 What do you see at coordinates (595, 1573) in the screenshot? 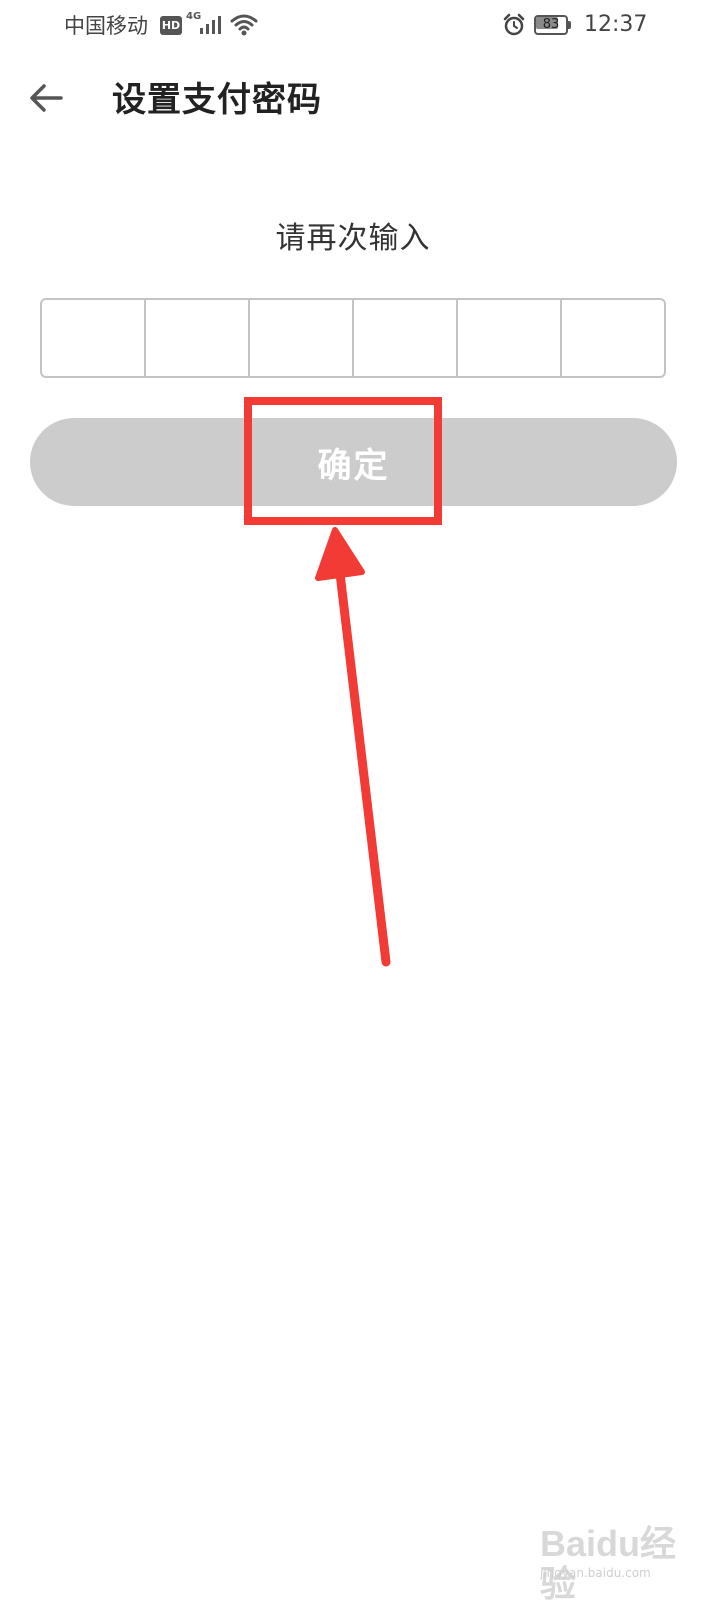
I see `watermark-url: jingyan.baidu.com` at bounding box center [595, 1573].